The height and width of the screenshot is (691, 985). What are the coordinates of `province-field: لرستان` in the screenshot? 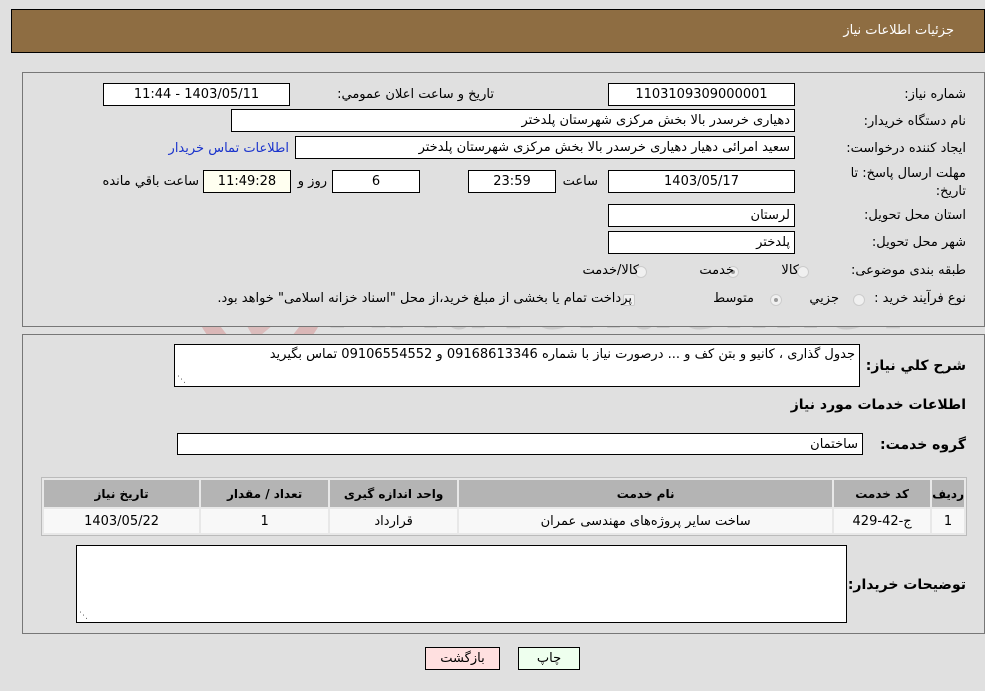 It's located at (701, 215).